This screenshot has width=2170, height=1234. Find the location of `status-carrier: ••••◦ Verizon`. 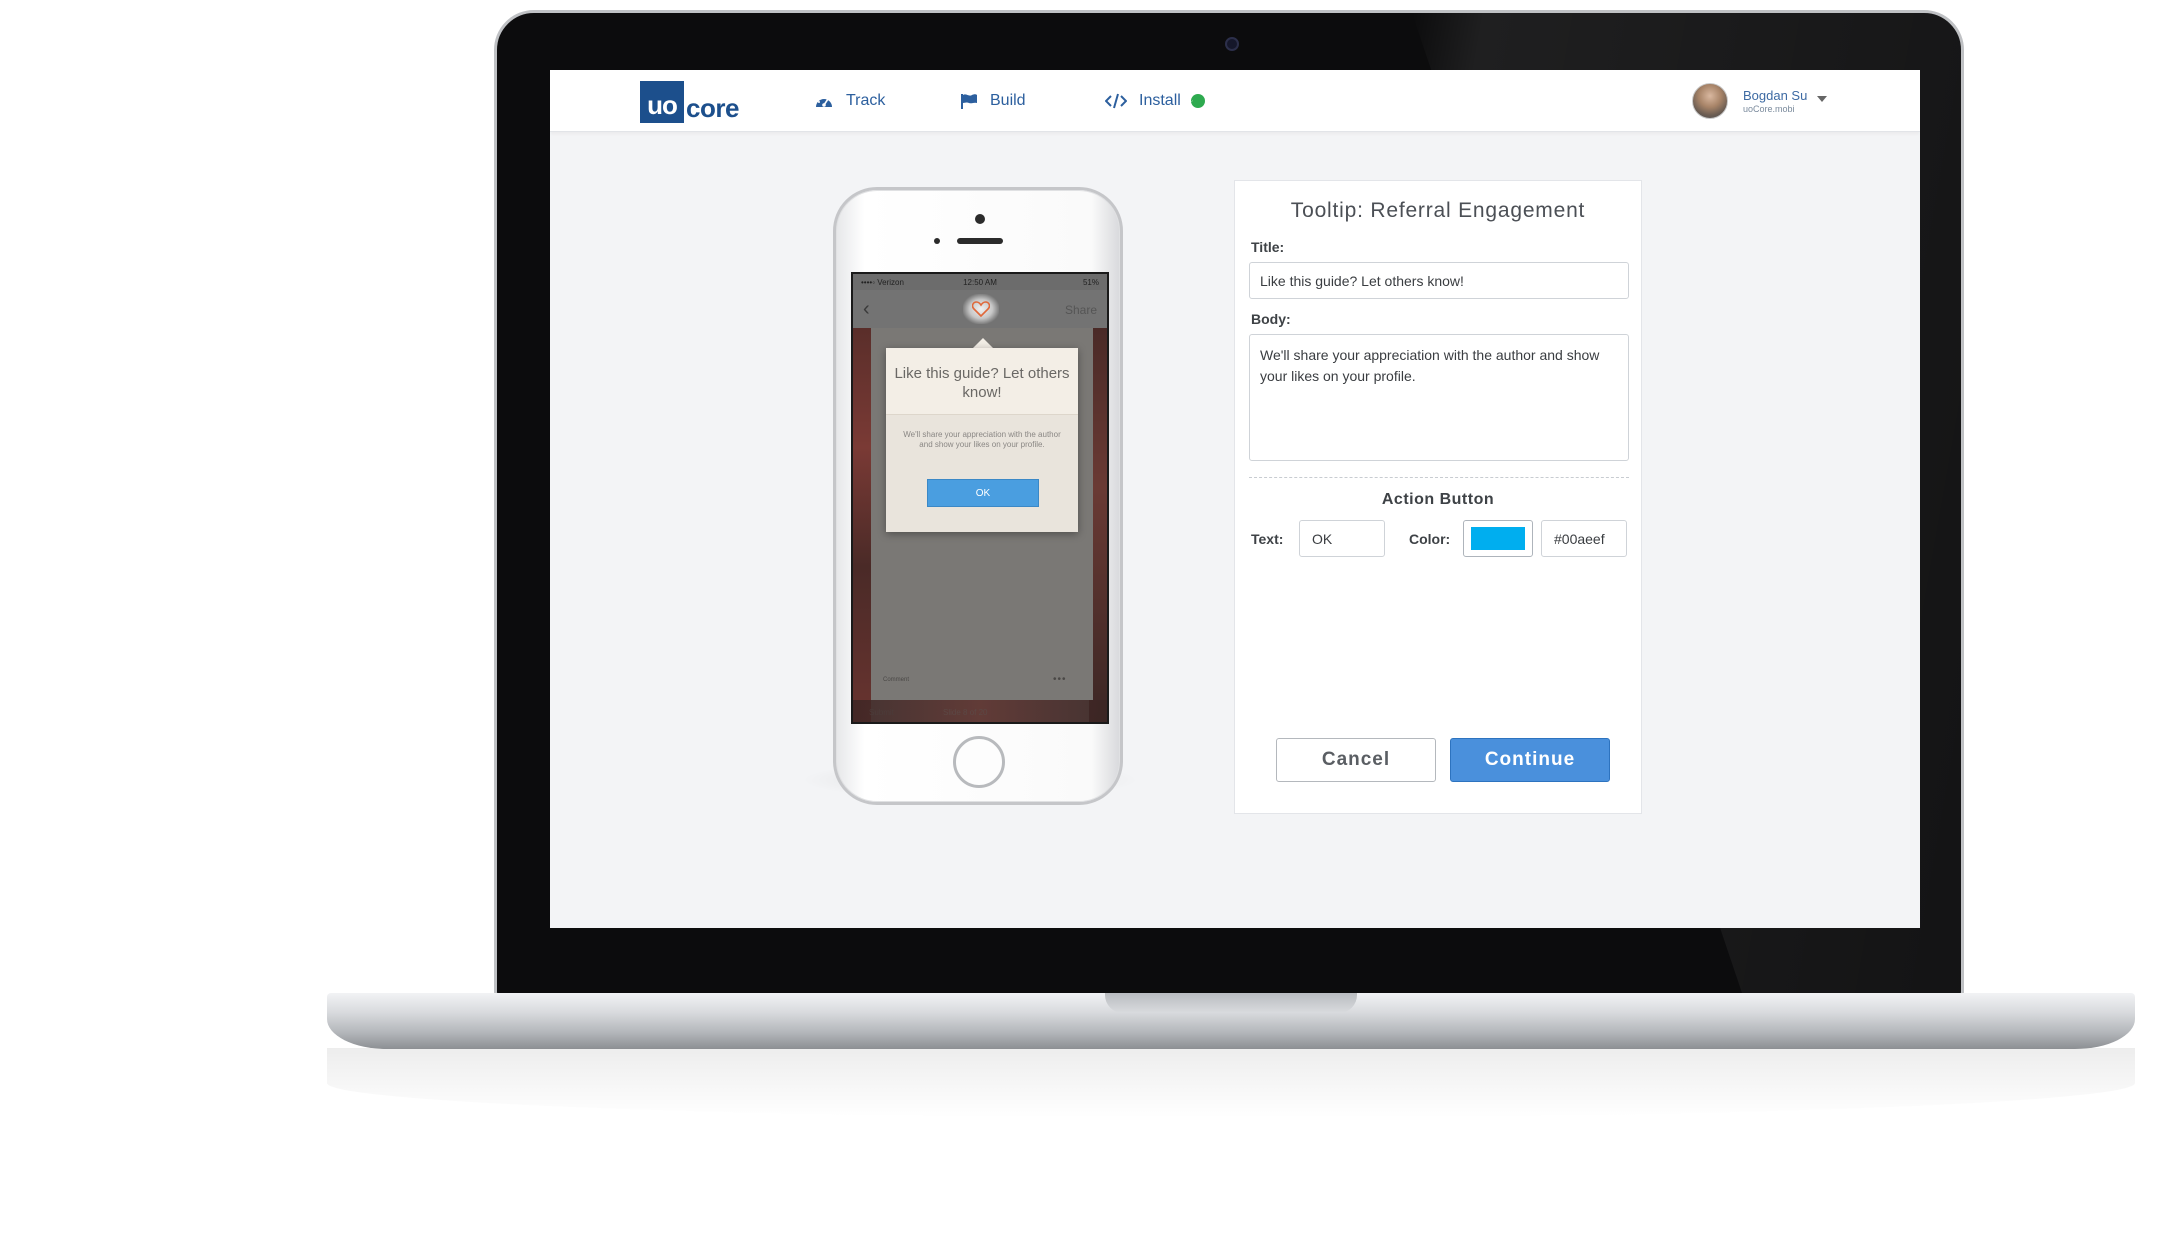

status-carrier: ••••◦ Verizon is located at coordinates (882, 282).